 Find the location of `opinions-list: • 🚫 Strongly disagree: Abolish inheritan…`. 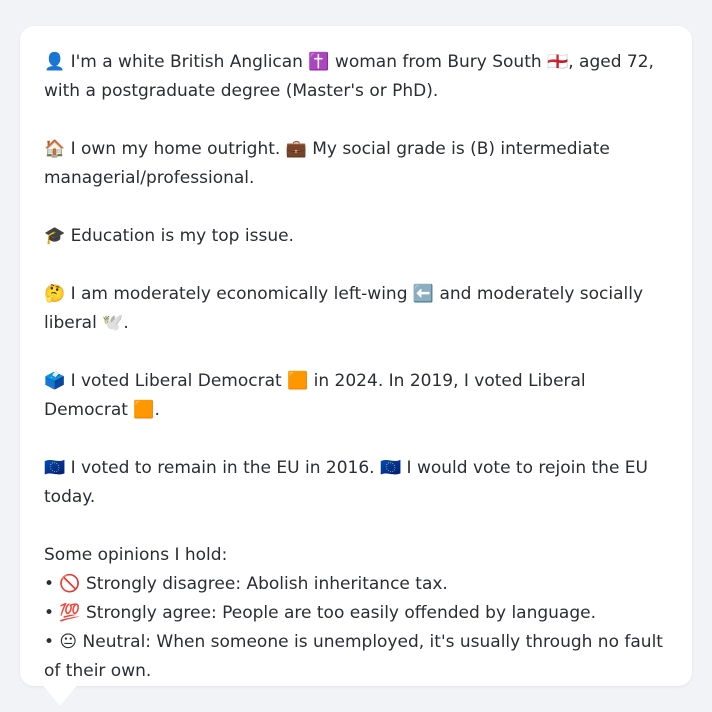

opinions-list: • 🚫 Strongly disagree: Abolish inheritan… is located at coordinates (356, 628).